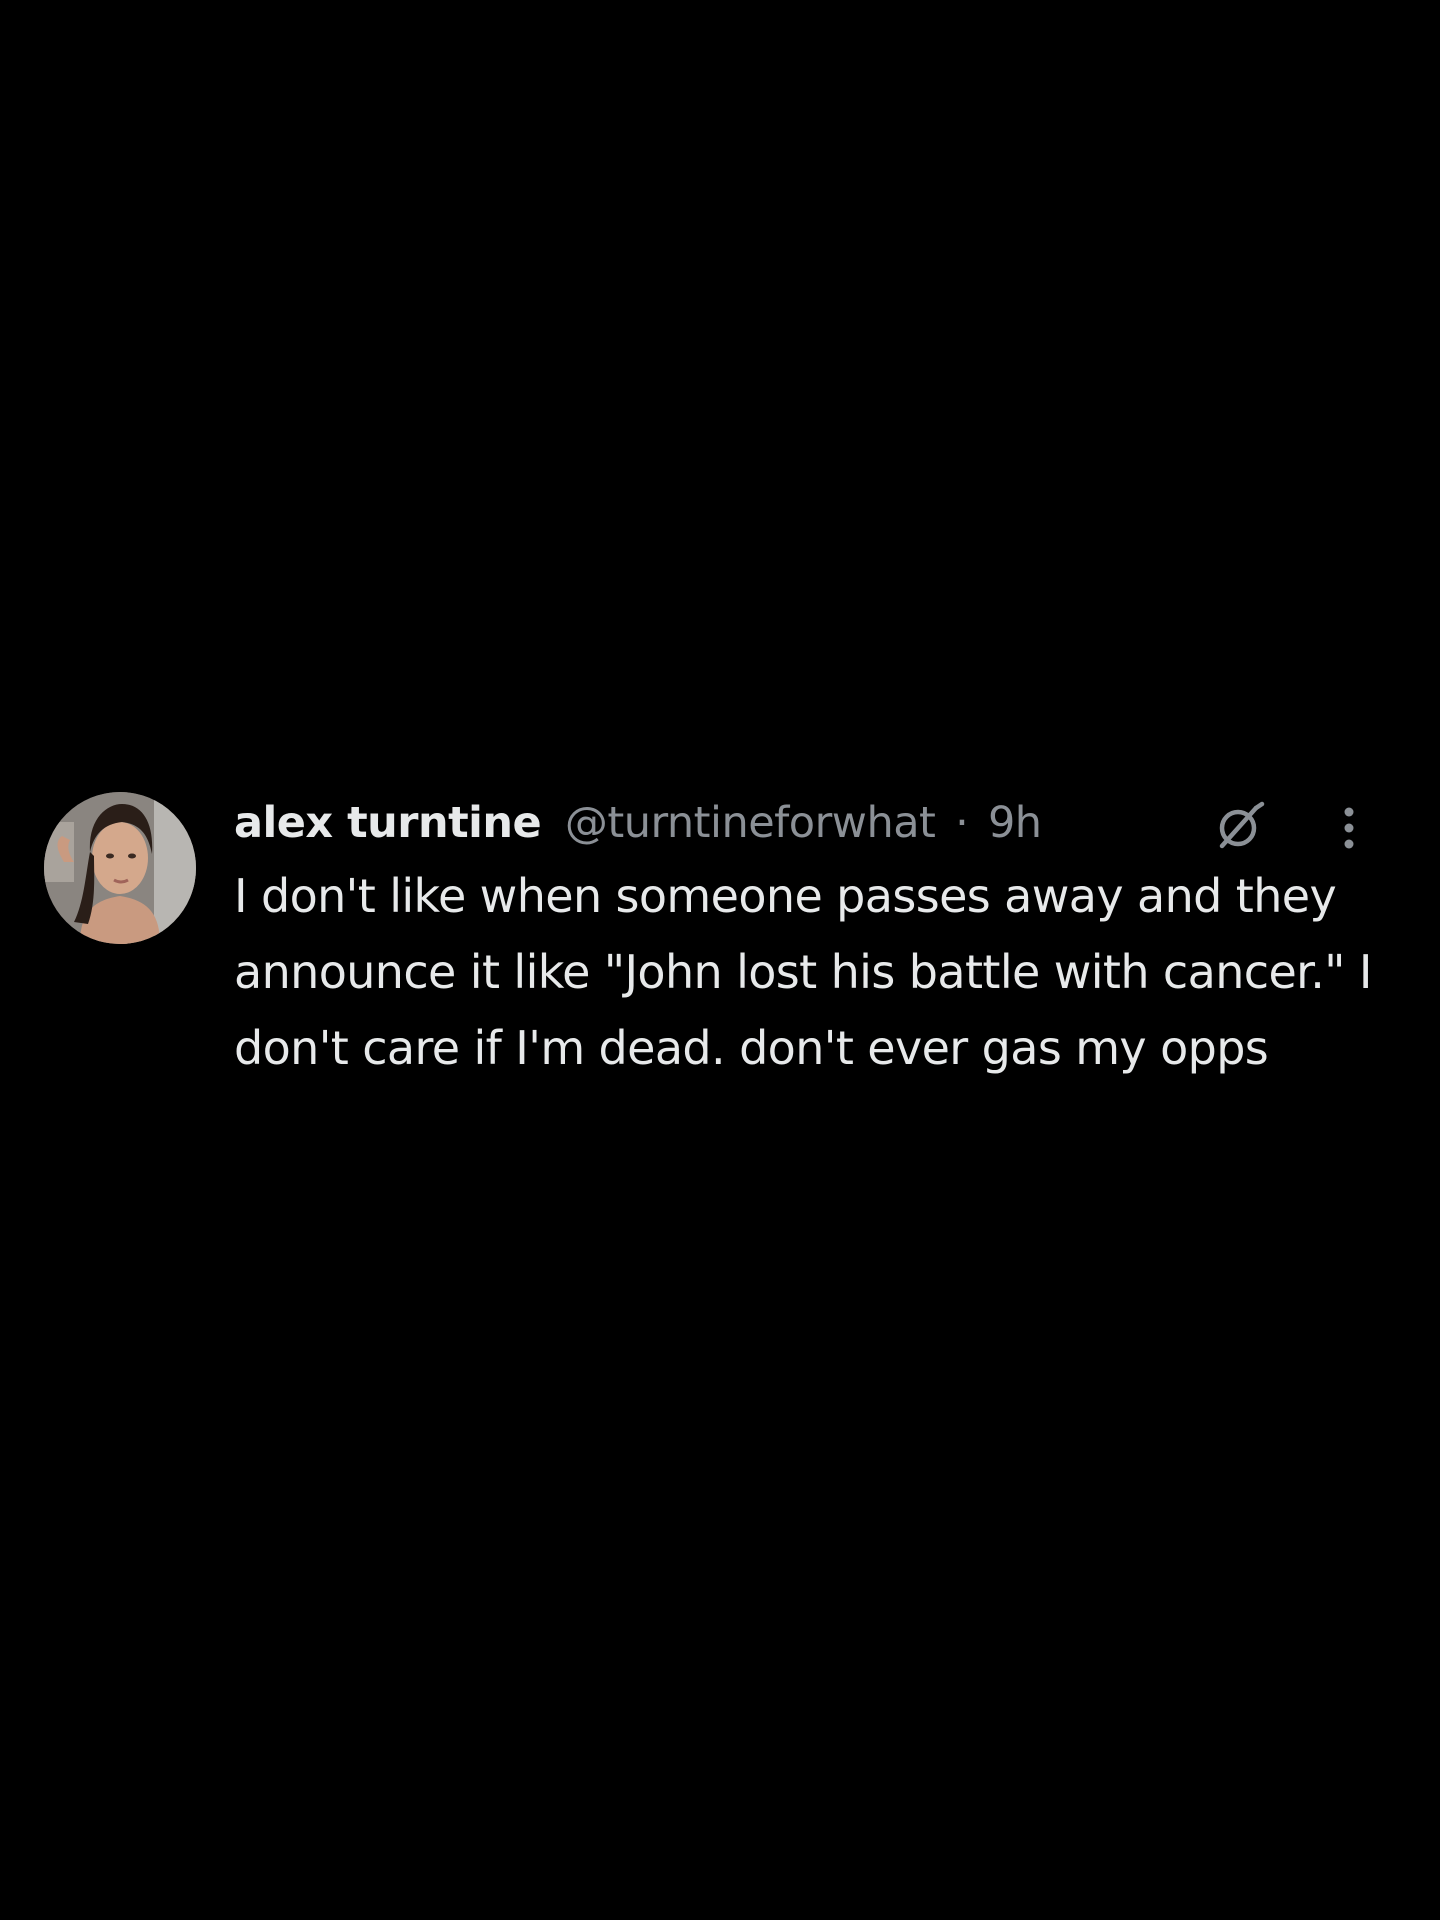  I want to click on grok-icon, so click(1240, 826).